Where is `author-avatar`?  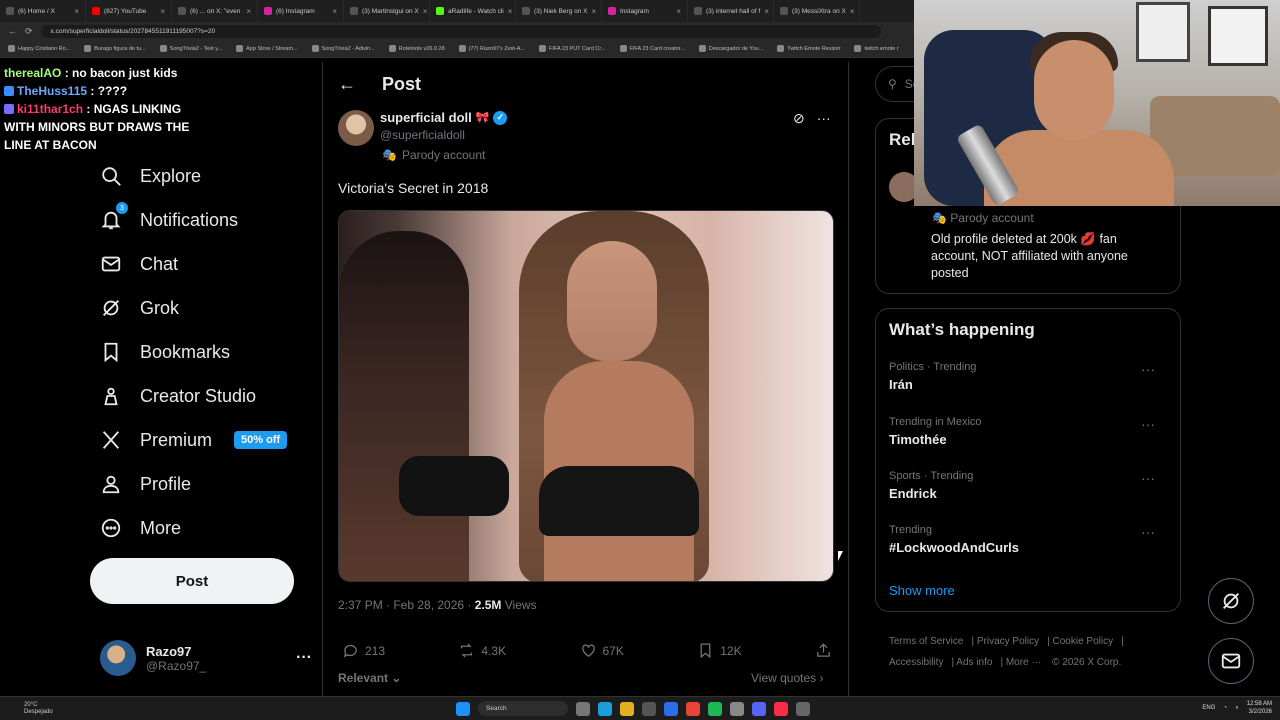
author-avatar is located at coordinates (356, 128).